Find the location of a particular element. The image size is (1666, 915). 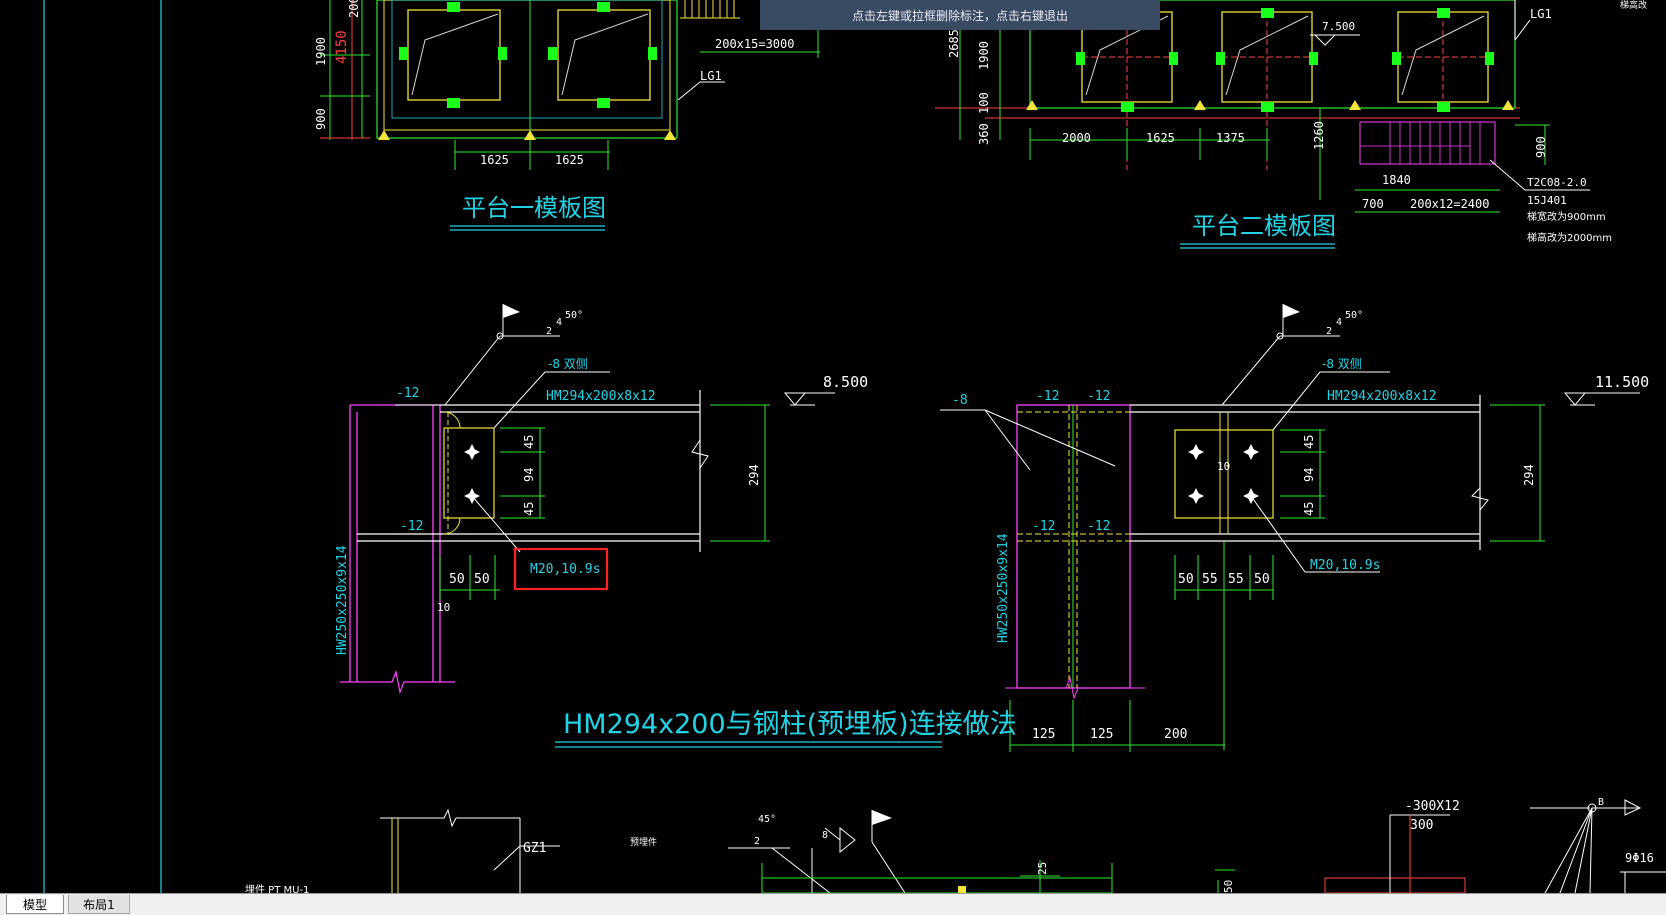

bottom-partial-details is located at coordinates (1023, 846).